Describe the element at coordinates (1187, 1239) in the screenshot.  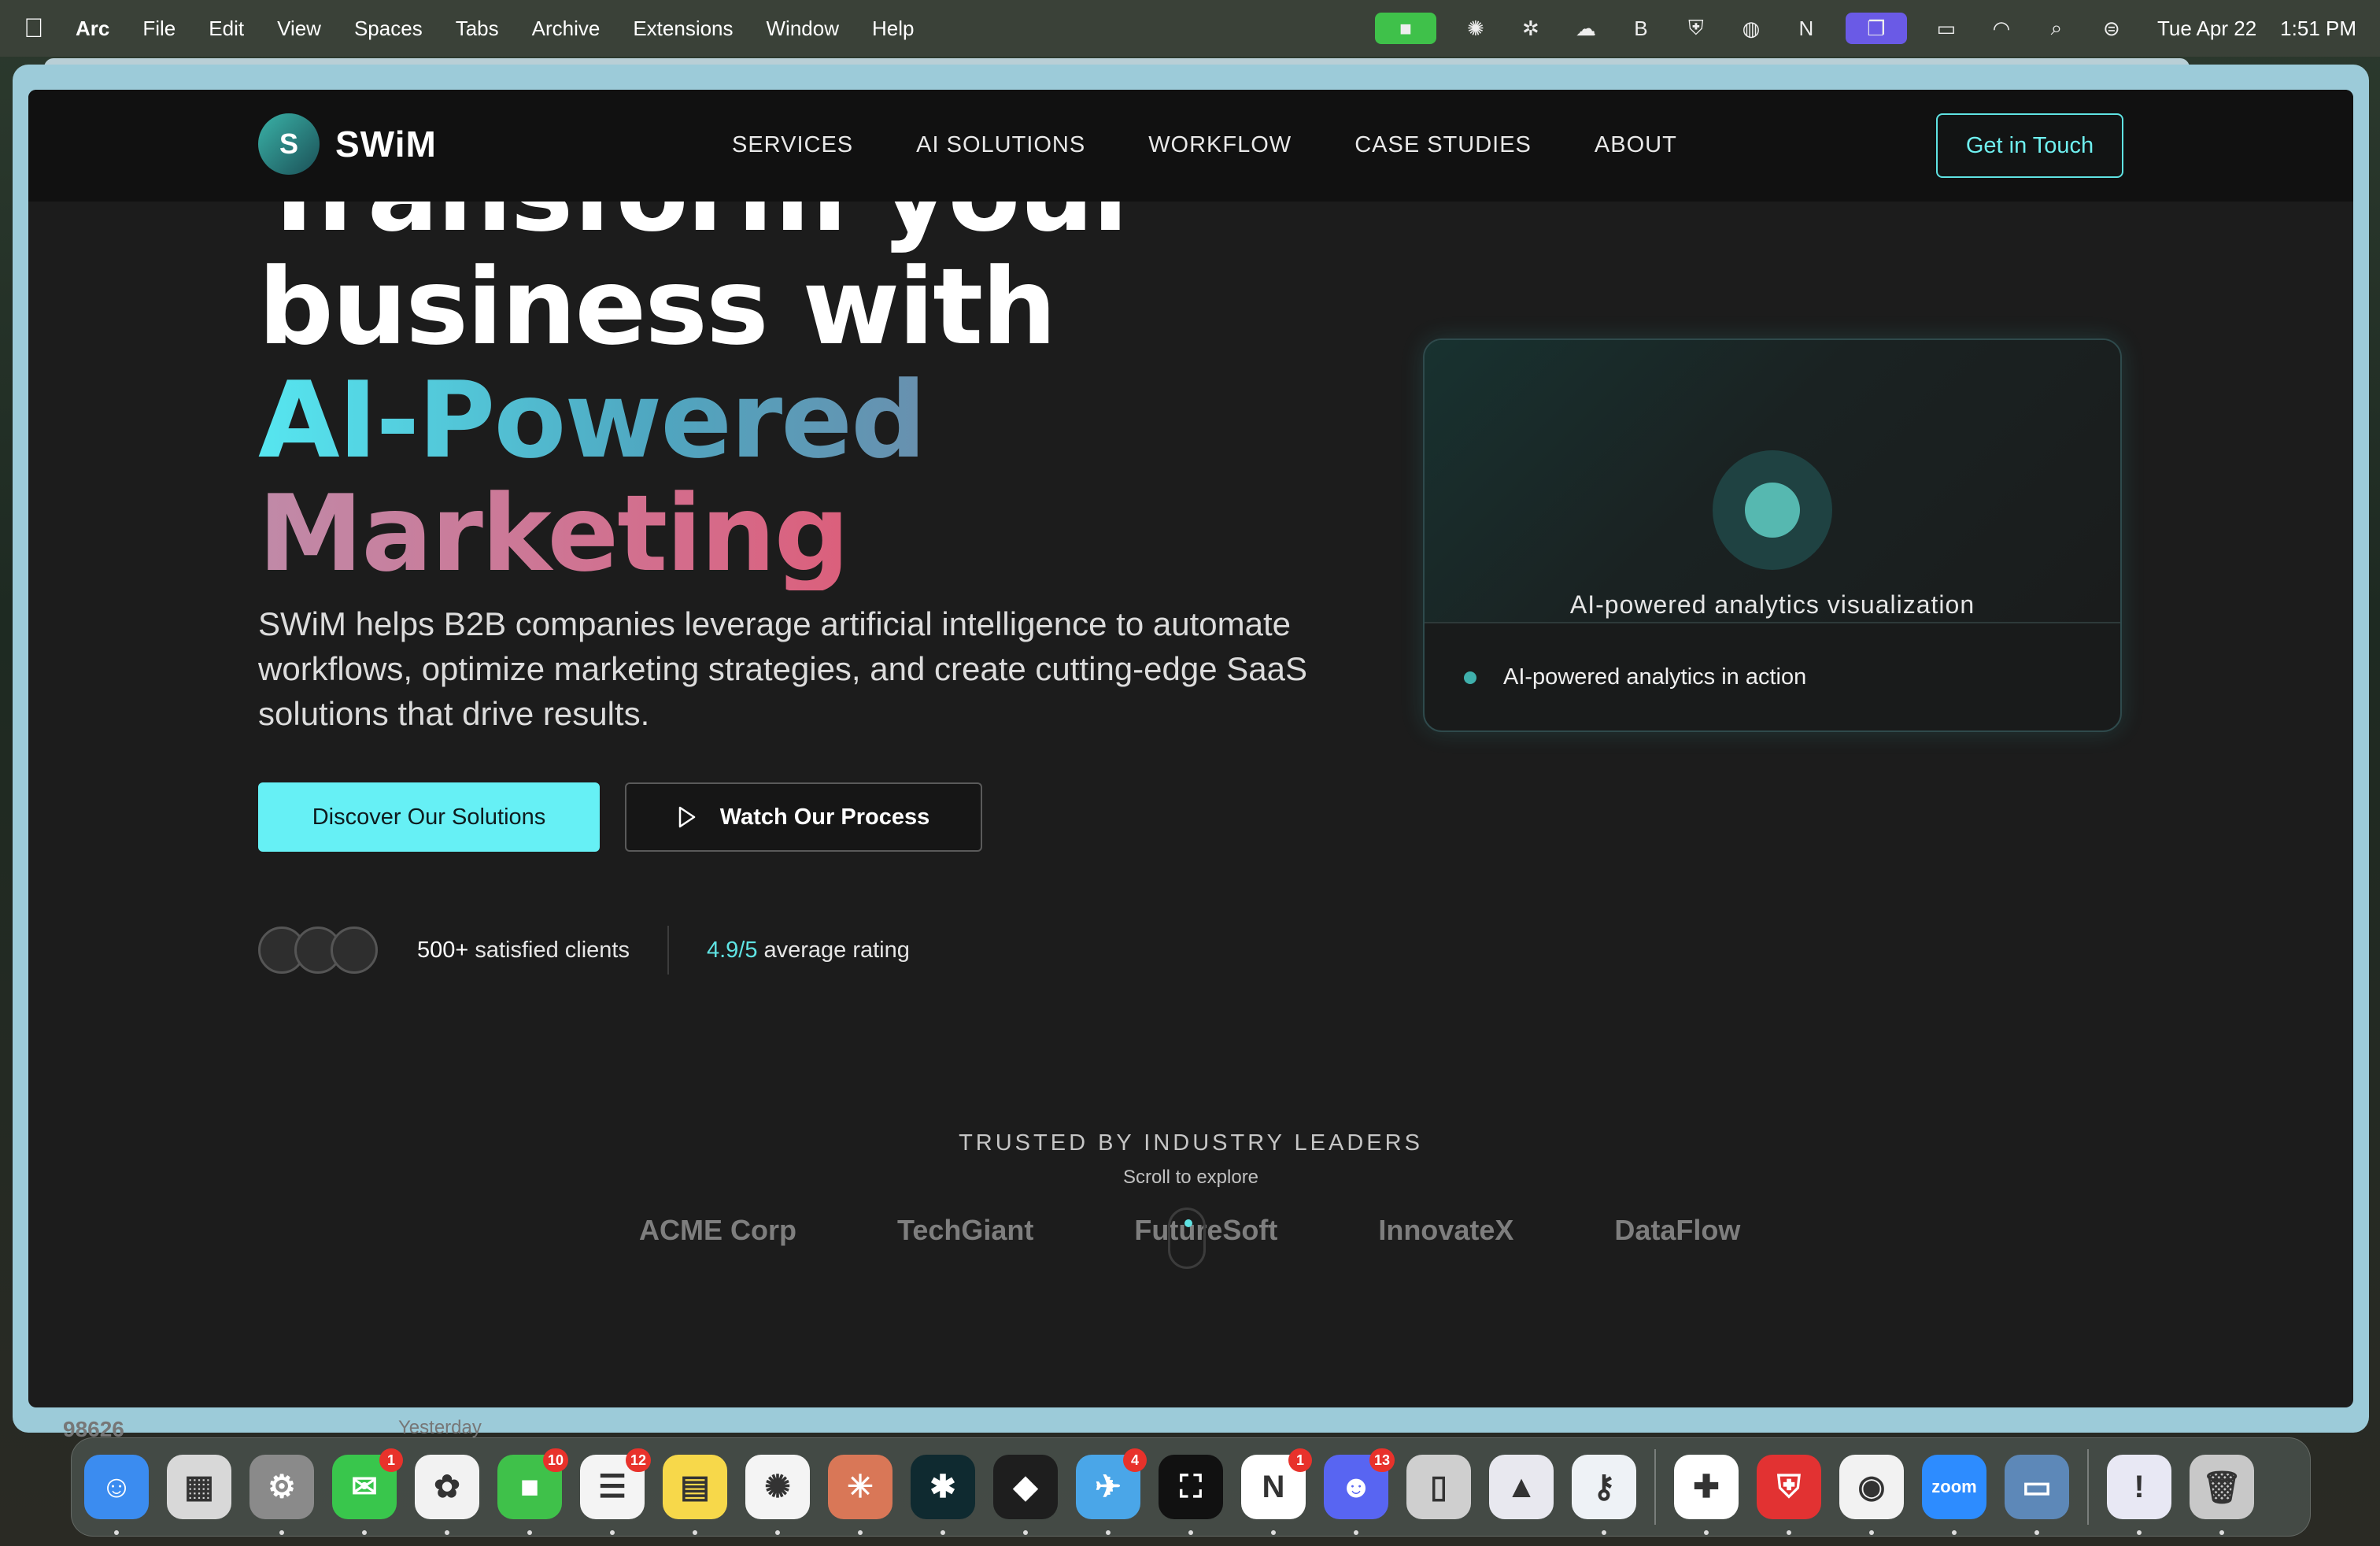
I see `scroll-indicator-icon` at that location.